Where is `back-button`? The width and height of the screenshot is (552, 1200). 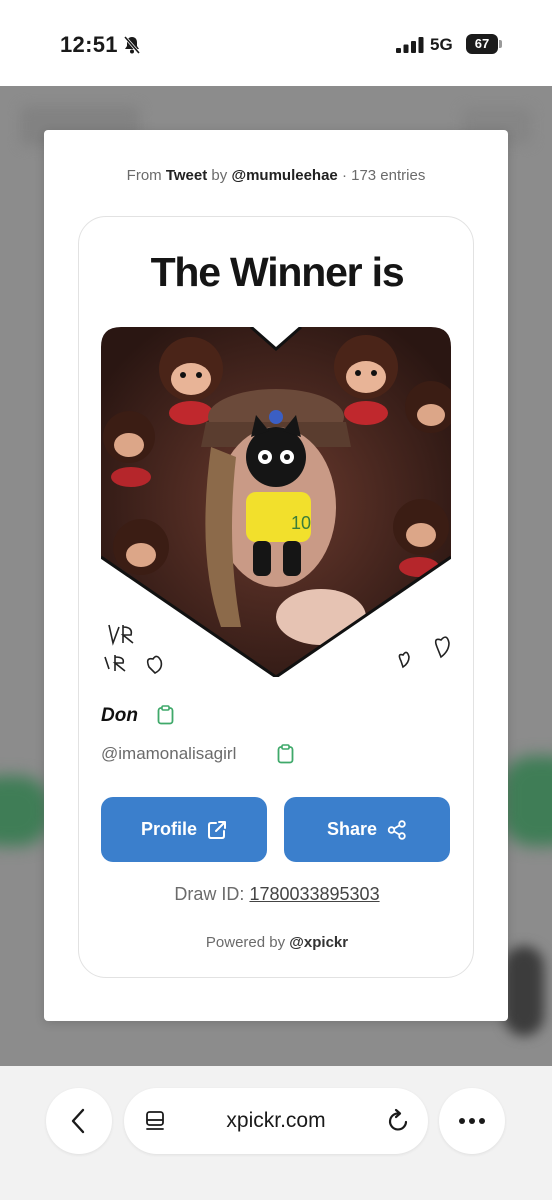
back-button is located at coordinates (79, 1121).